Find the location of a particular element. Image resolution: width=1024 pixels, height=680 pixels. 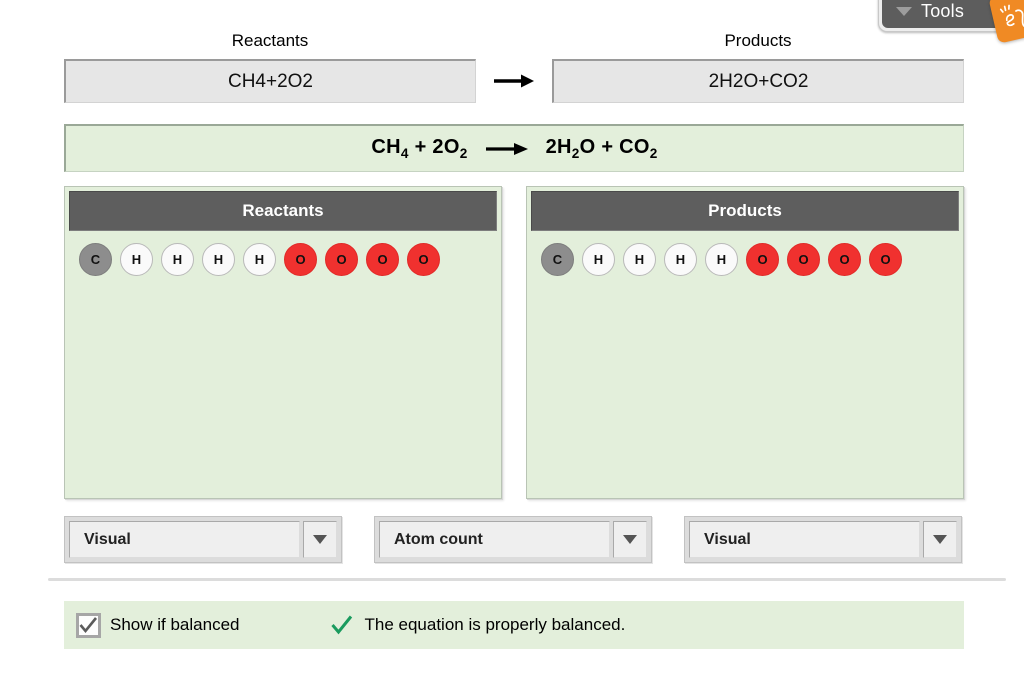

equation-left-side: CH4 + 2O2 is located at coordinates (419, 148).